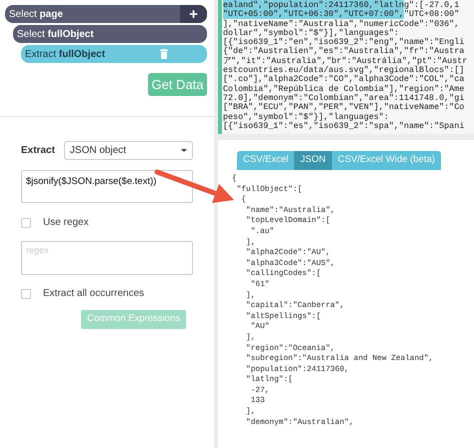  What do you see at coordinates (110, 34) in the screenshot?
I see `select-step: Select fullObject` at bounding box center [110, 34].